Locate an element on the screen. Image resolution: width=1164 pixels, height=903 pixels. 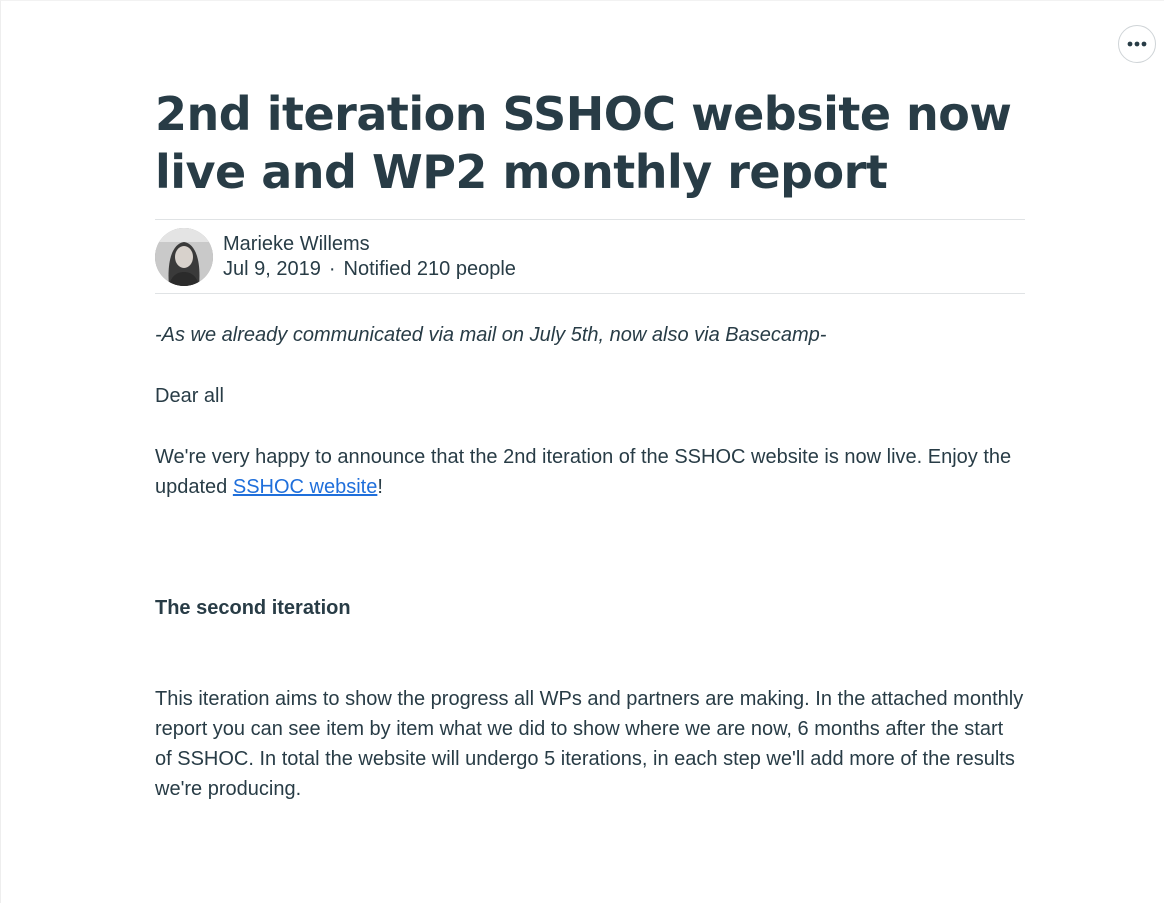
notified-count: Notified 210 people is located at coordinates (430, 269).